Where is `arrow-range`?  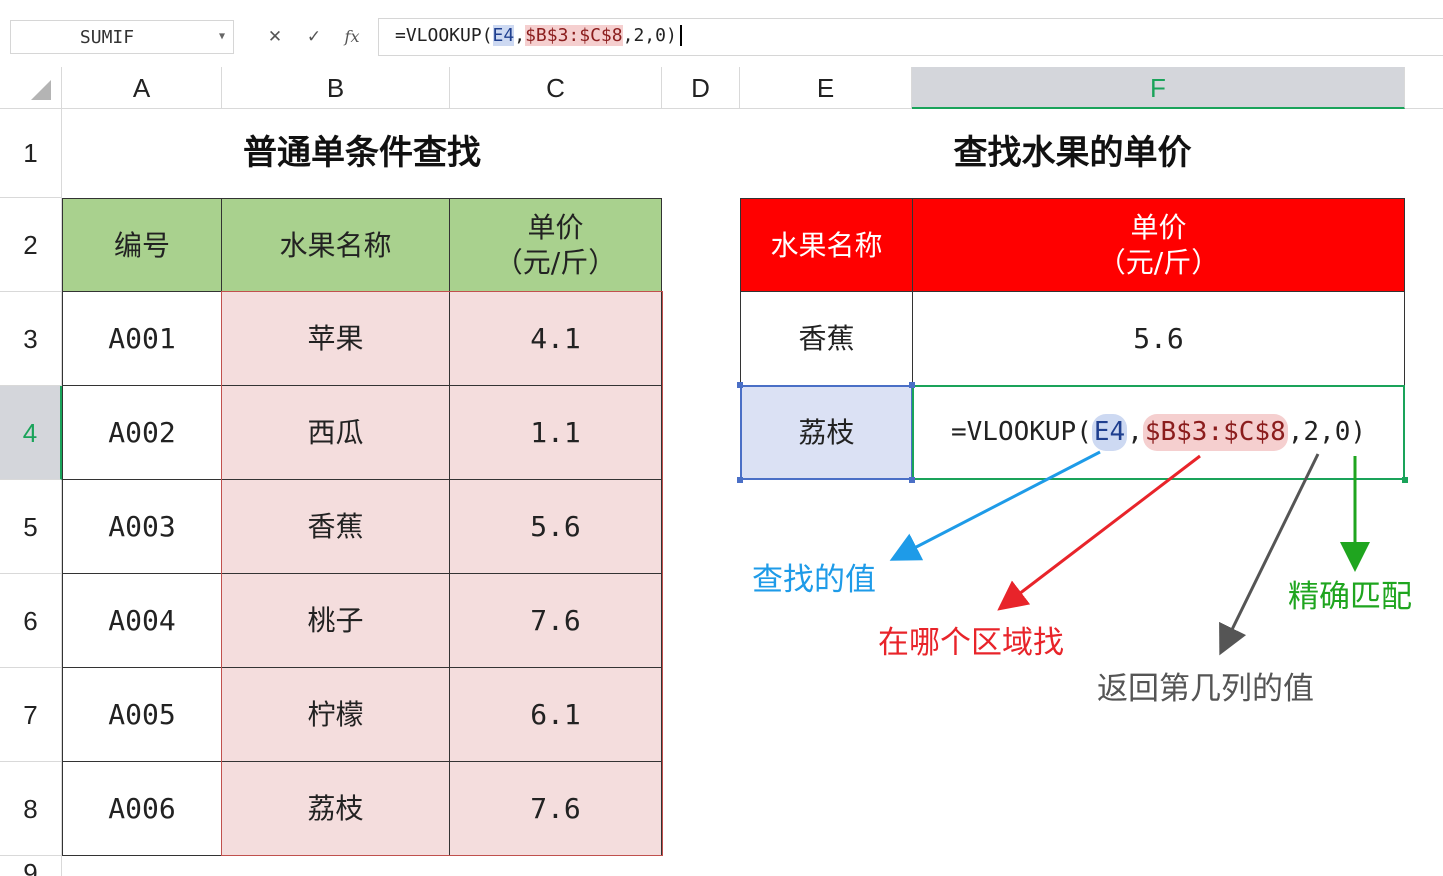 arrow-range is located at coordinates (1099, 532).